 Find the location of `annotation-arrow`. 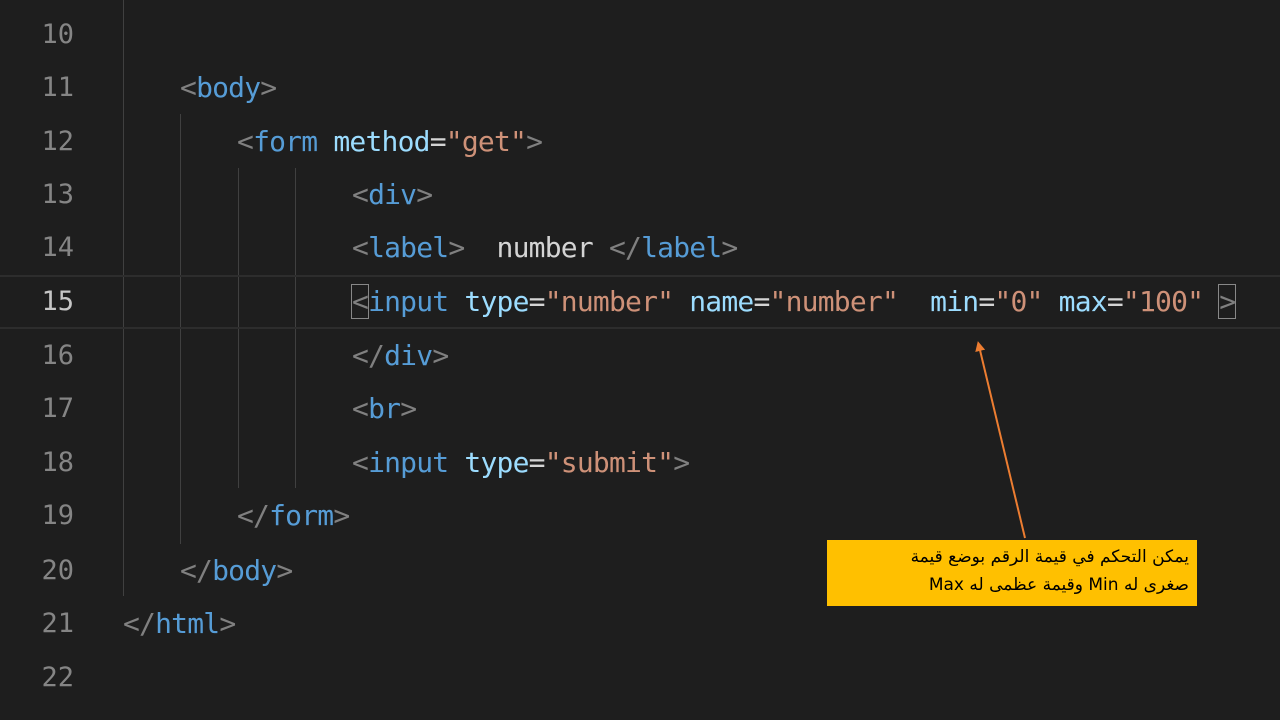

annotation-arrow is located at coordinates (1000, 440).